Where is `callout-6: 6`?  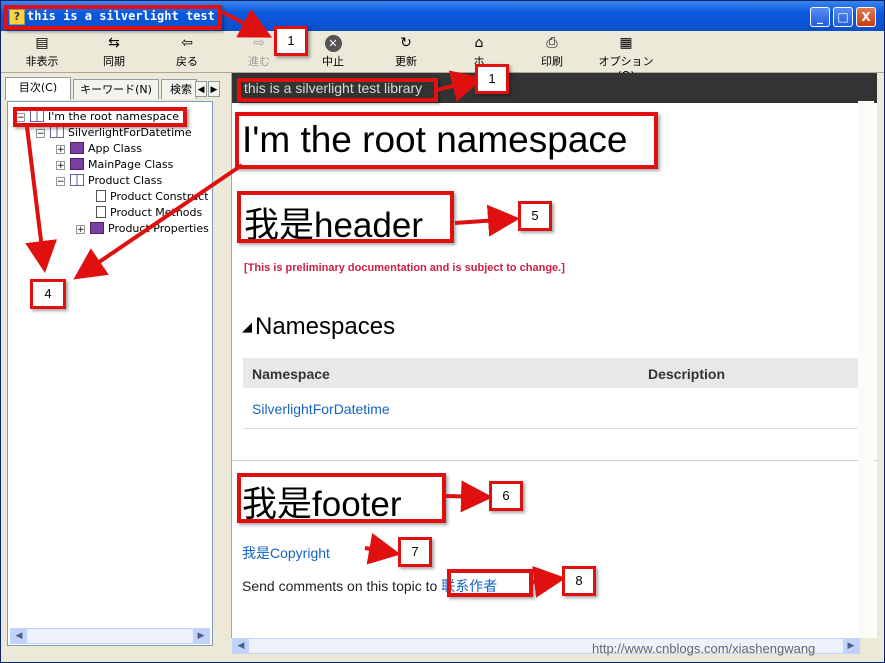 callout-6: 6 is located at coordinates (506, 496).